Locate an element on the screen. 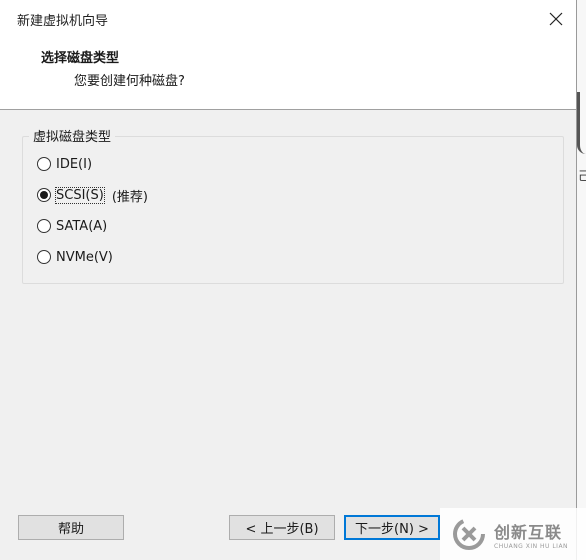 The height and width of the screenshot is (560, 586). radio-ide-circle is located at coordinates (44, 164).